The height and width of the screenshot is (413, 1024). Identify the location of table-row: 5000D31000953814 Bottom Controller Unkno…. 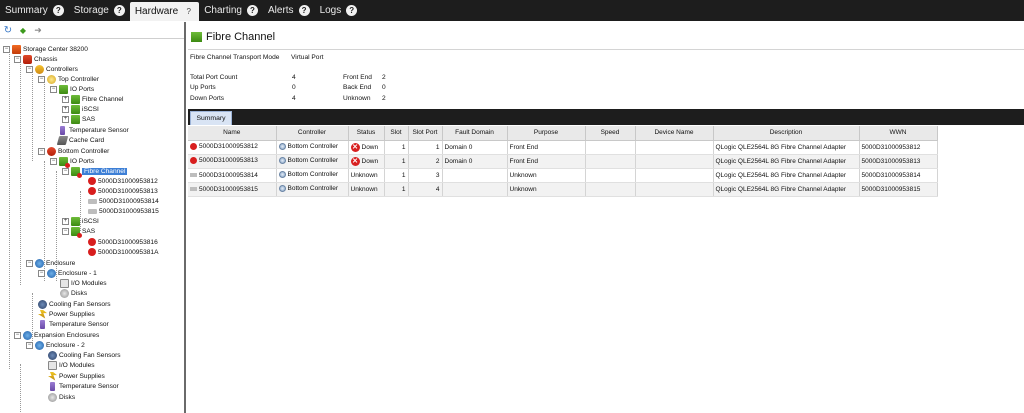
(563, 175).